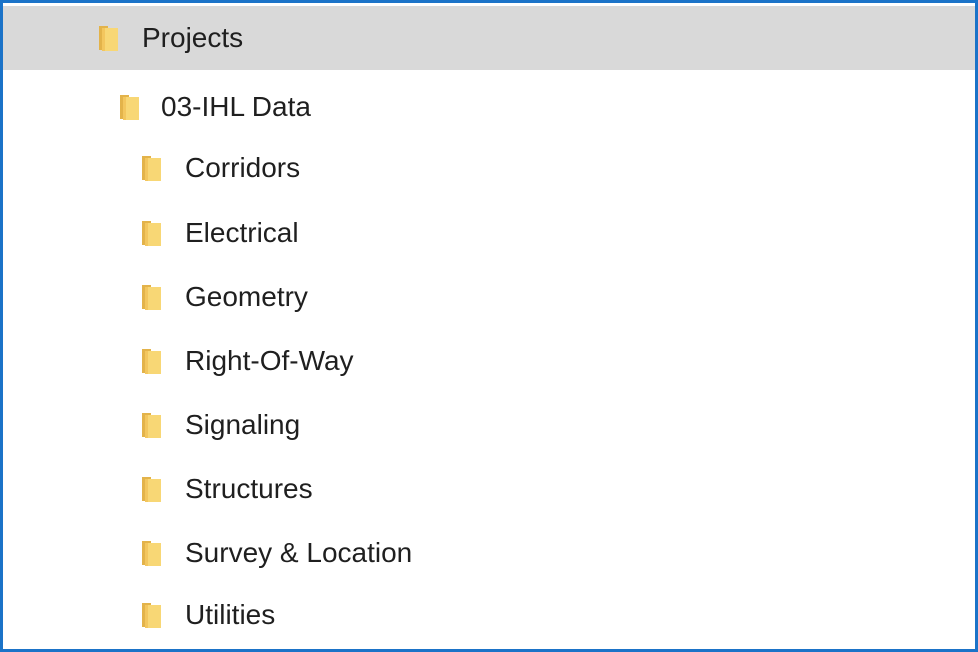  Describe the element at coordinates (242, 232) in the screenshot. I see `tree-item-label: Electrical` at that location.